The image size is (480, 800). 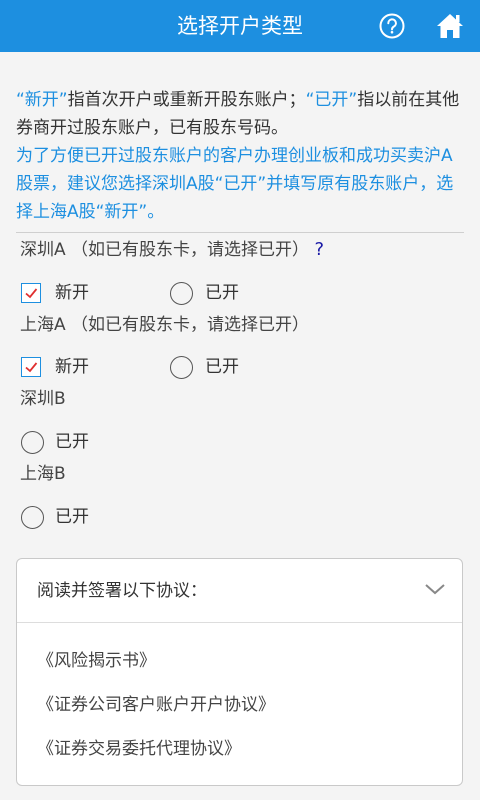 I want to click on agreement-link-risk: 《风险揭示书》, so click(x=96, y=661).